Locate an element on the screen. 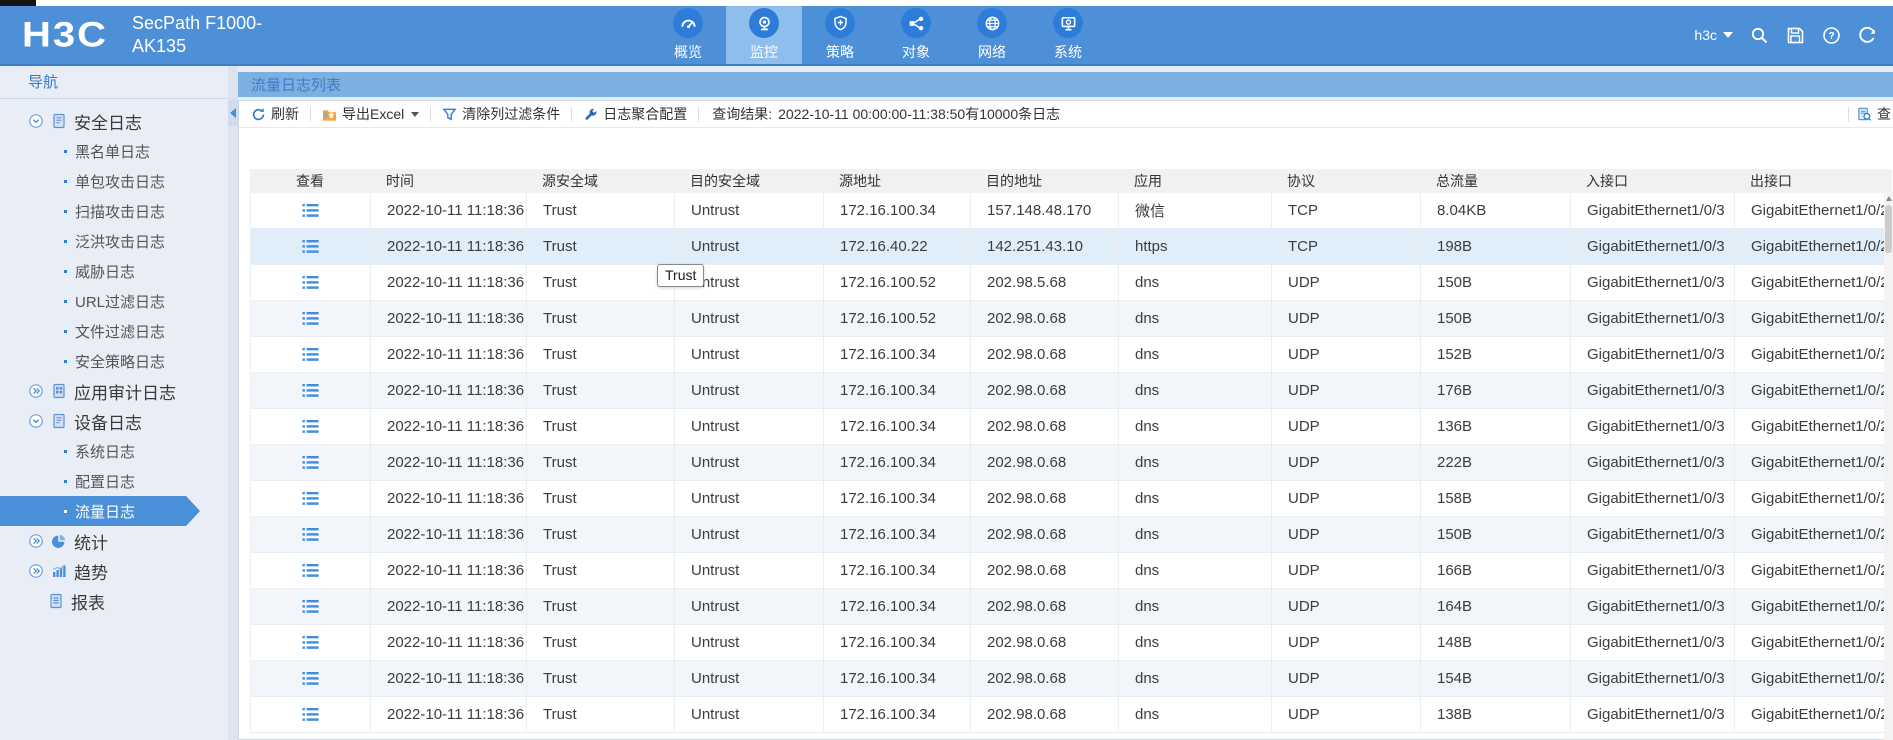 The width and height of the screenshot is (1893, 740). sidebar-item-config-log: 配置日志 is located at coordinates (114, 481).